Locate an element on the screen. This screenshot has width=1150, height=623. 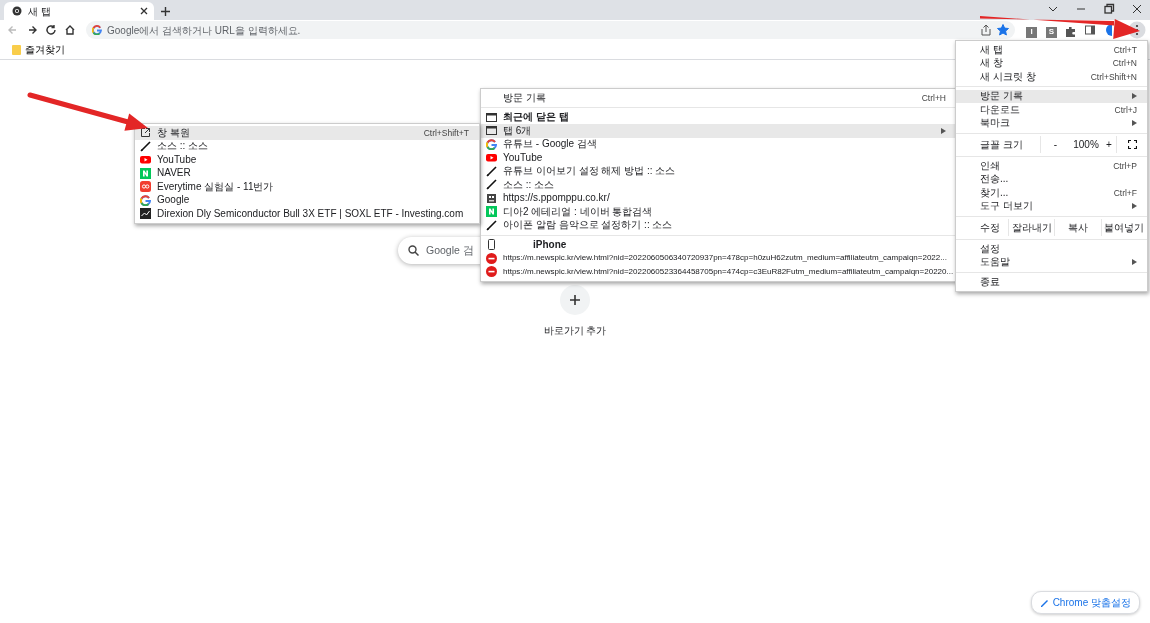
tab-title: 새 탭 is located at coordinates (40, 11).